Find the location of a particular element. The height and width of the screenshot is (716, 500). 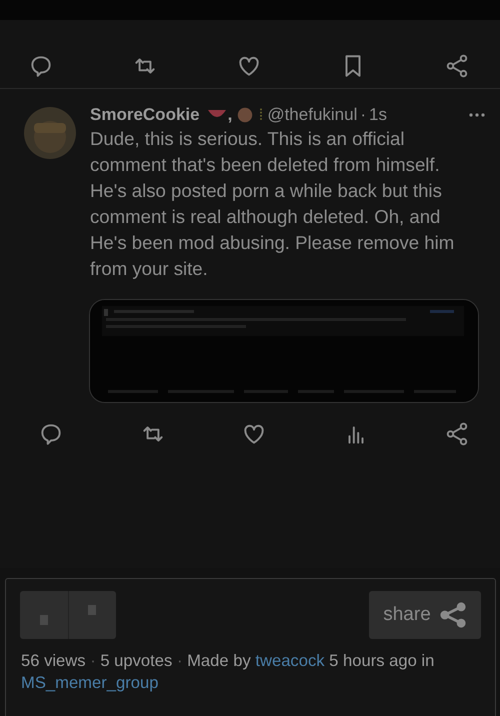

post-time: 1s is located at coordinates (378, 115).